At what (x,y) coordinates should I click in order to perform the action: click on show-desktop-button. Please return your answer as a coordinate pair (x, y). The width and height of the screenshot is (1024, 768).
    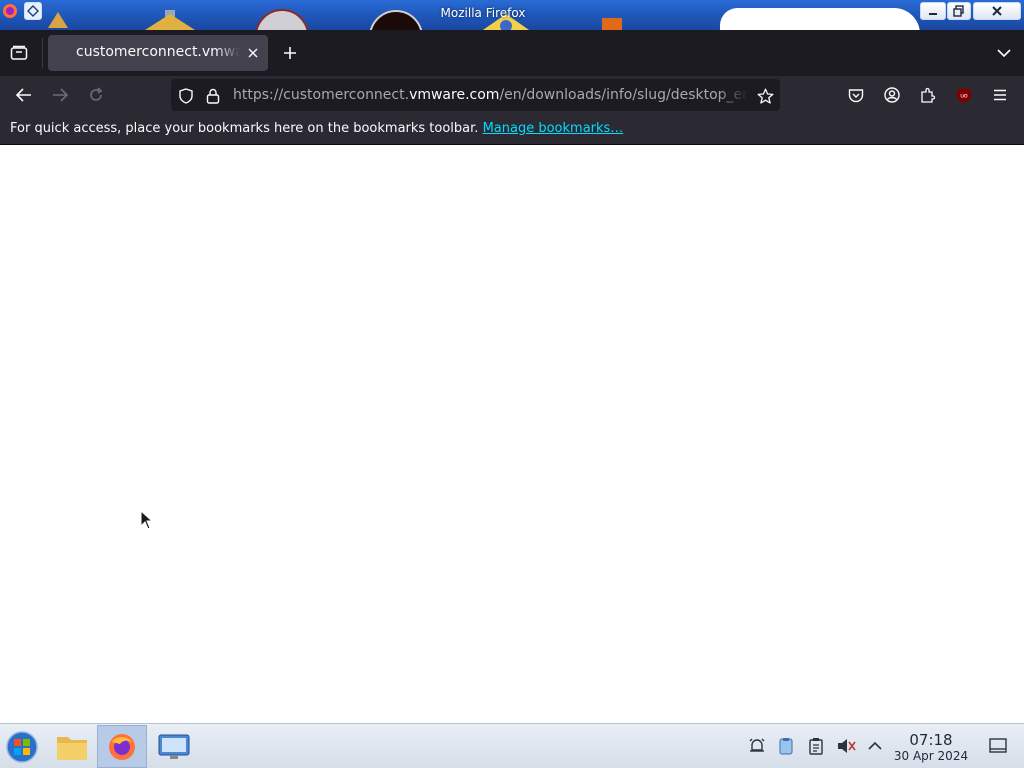
    Looking at the image, I should click on (998, 746).